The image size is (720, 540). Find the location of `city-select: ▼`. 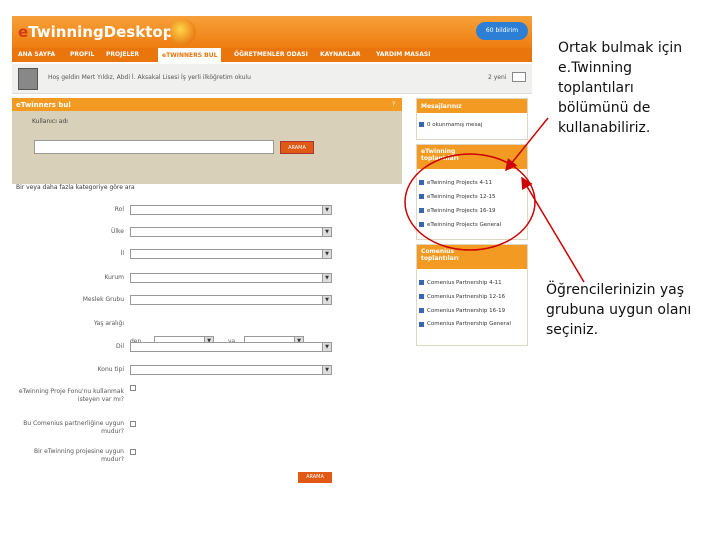

city-select: ▼ is located at coordinates (231, 254).